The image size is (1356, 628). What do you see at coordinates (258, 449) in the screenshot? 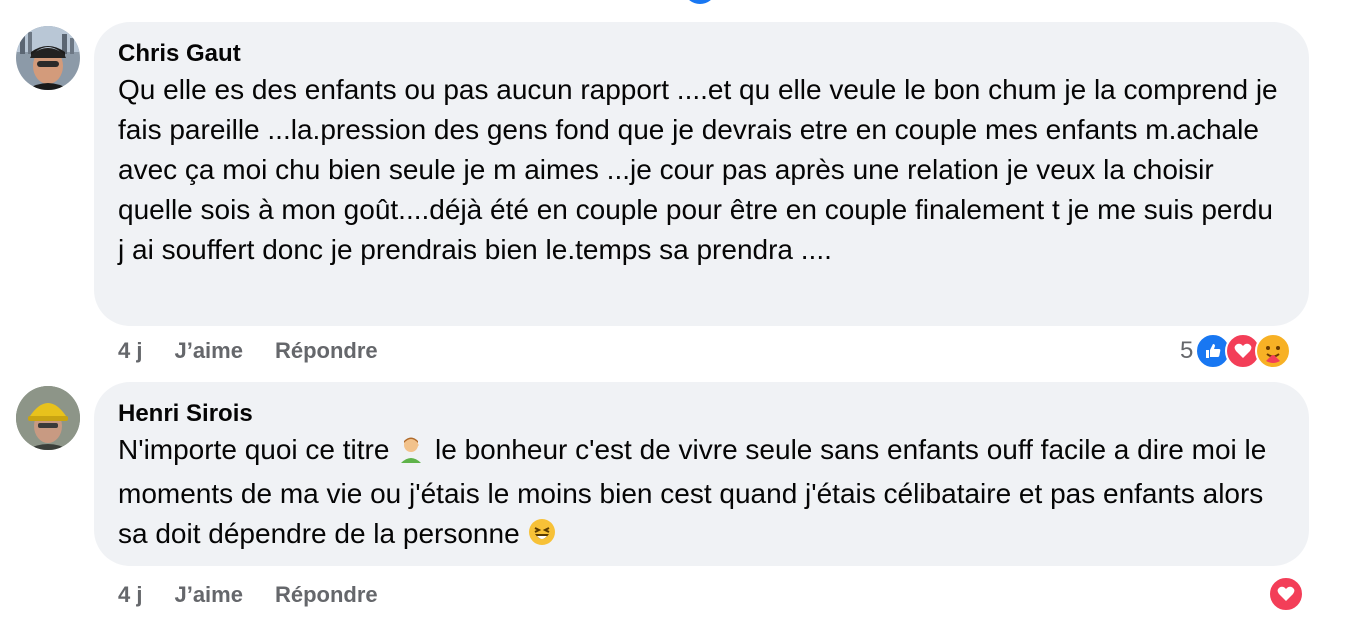
I see `comment-text-part: N'importe quoi ce titre` at bounding box center [258, 449].